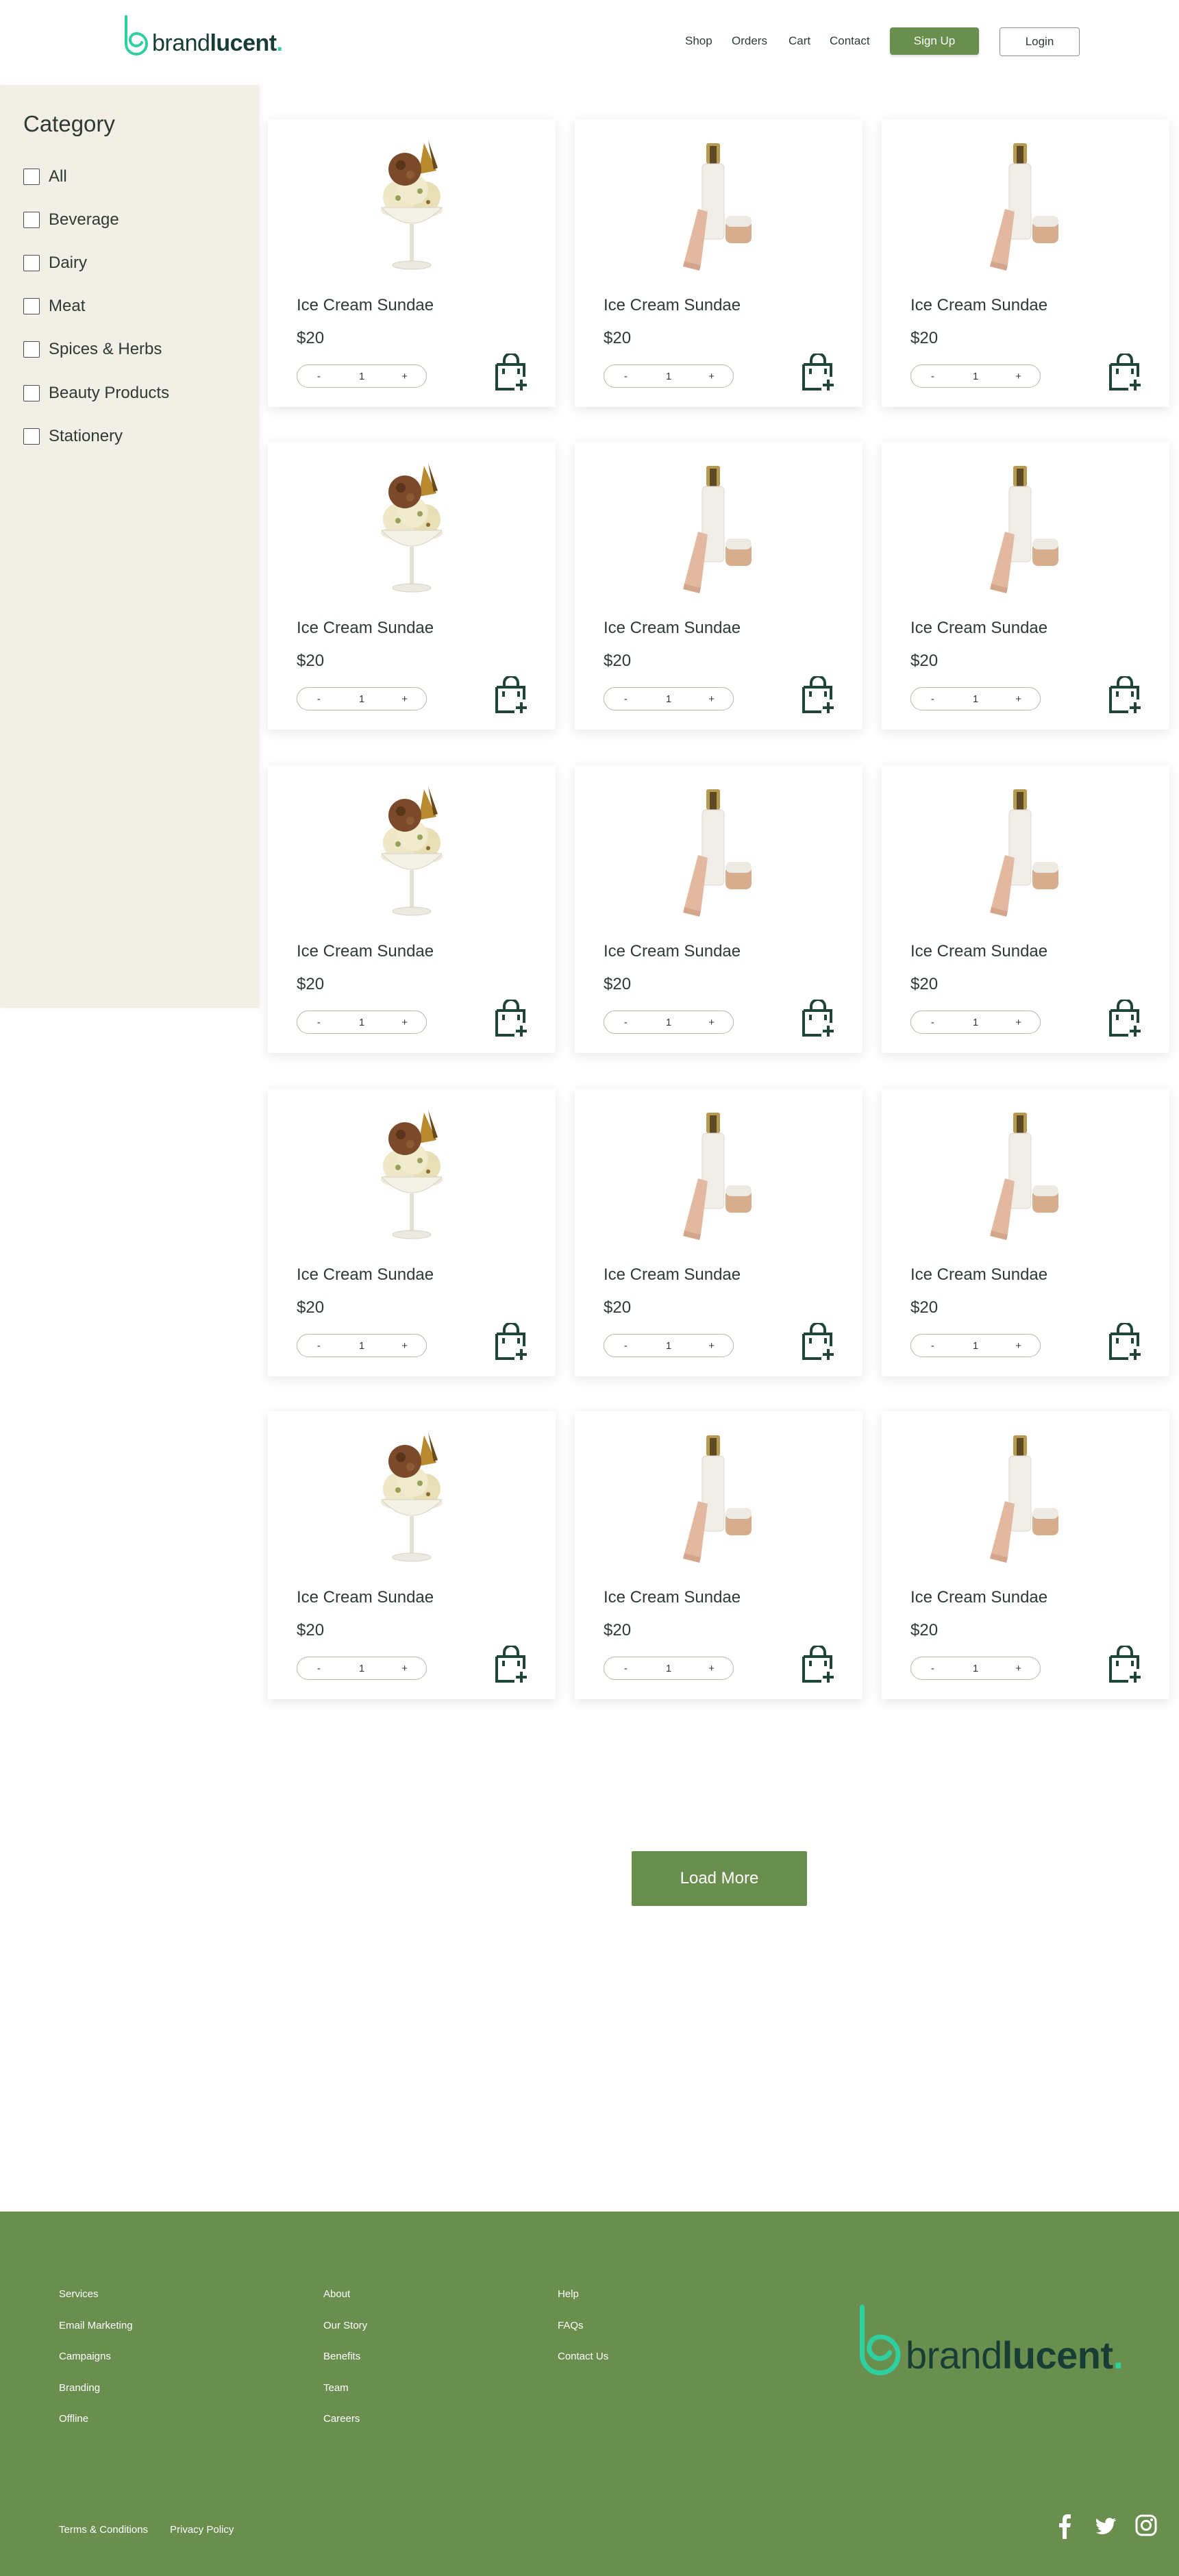 The height and width of the screenshot is (2576, 1179). I want to click on footer-link-about: About, so click(336, 2294).